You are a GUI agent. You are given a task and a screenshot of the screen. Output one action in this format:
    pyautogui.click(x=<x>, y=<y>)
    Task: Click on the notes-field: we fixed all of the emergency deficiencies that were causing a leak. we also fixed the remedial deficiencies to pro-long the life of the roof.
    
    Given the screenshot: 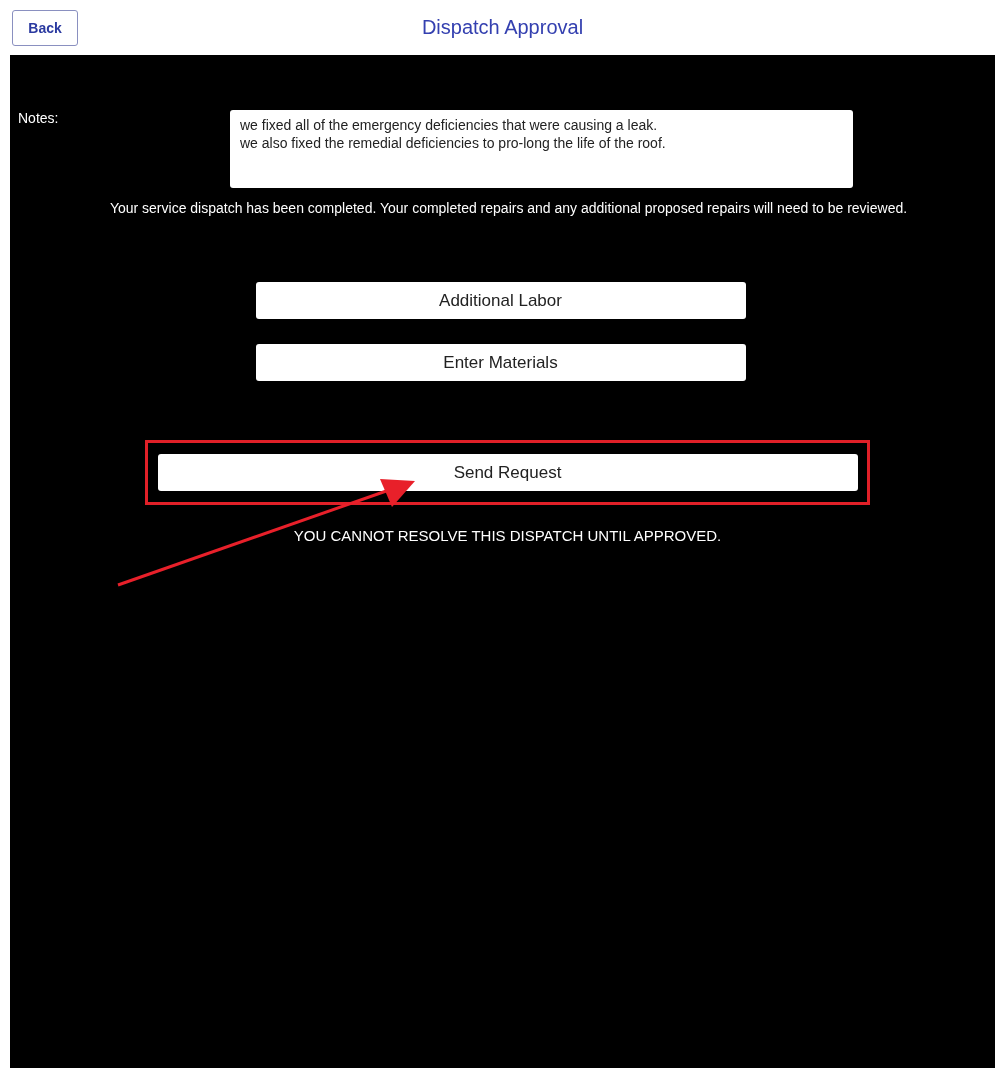 What is the action you would take?
    pyautogui.click(x=541, y=149)
    